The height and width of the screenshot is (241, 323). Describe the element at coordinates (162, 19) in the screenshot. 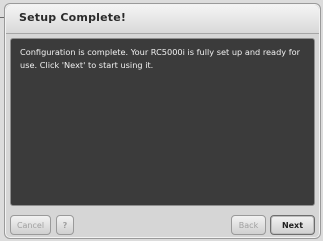

I see `title-bar: Setup Complete!` at that location.